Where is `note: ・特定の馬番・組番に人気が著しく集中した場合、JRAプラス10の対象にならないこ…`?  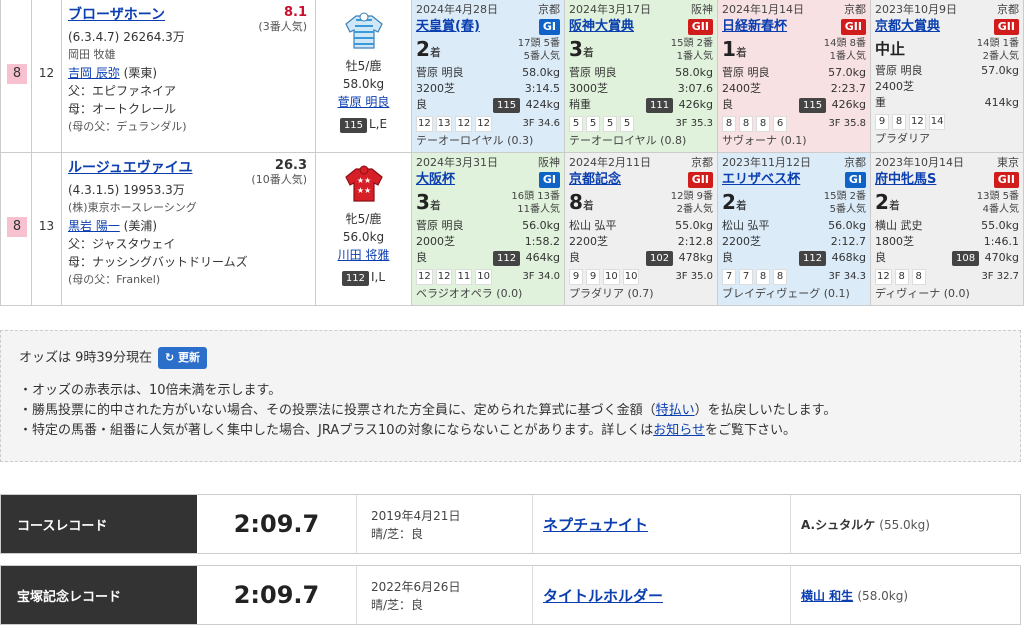
note: ・特定の馬番・組番に人気が著しく集中した場合、JRAプラス10の対象にならないこ… is located at coordinates (407, 430).